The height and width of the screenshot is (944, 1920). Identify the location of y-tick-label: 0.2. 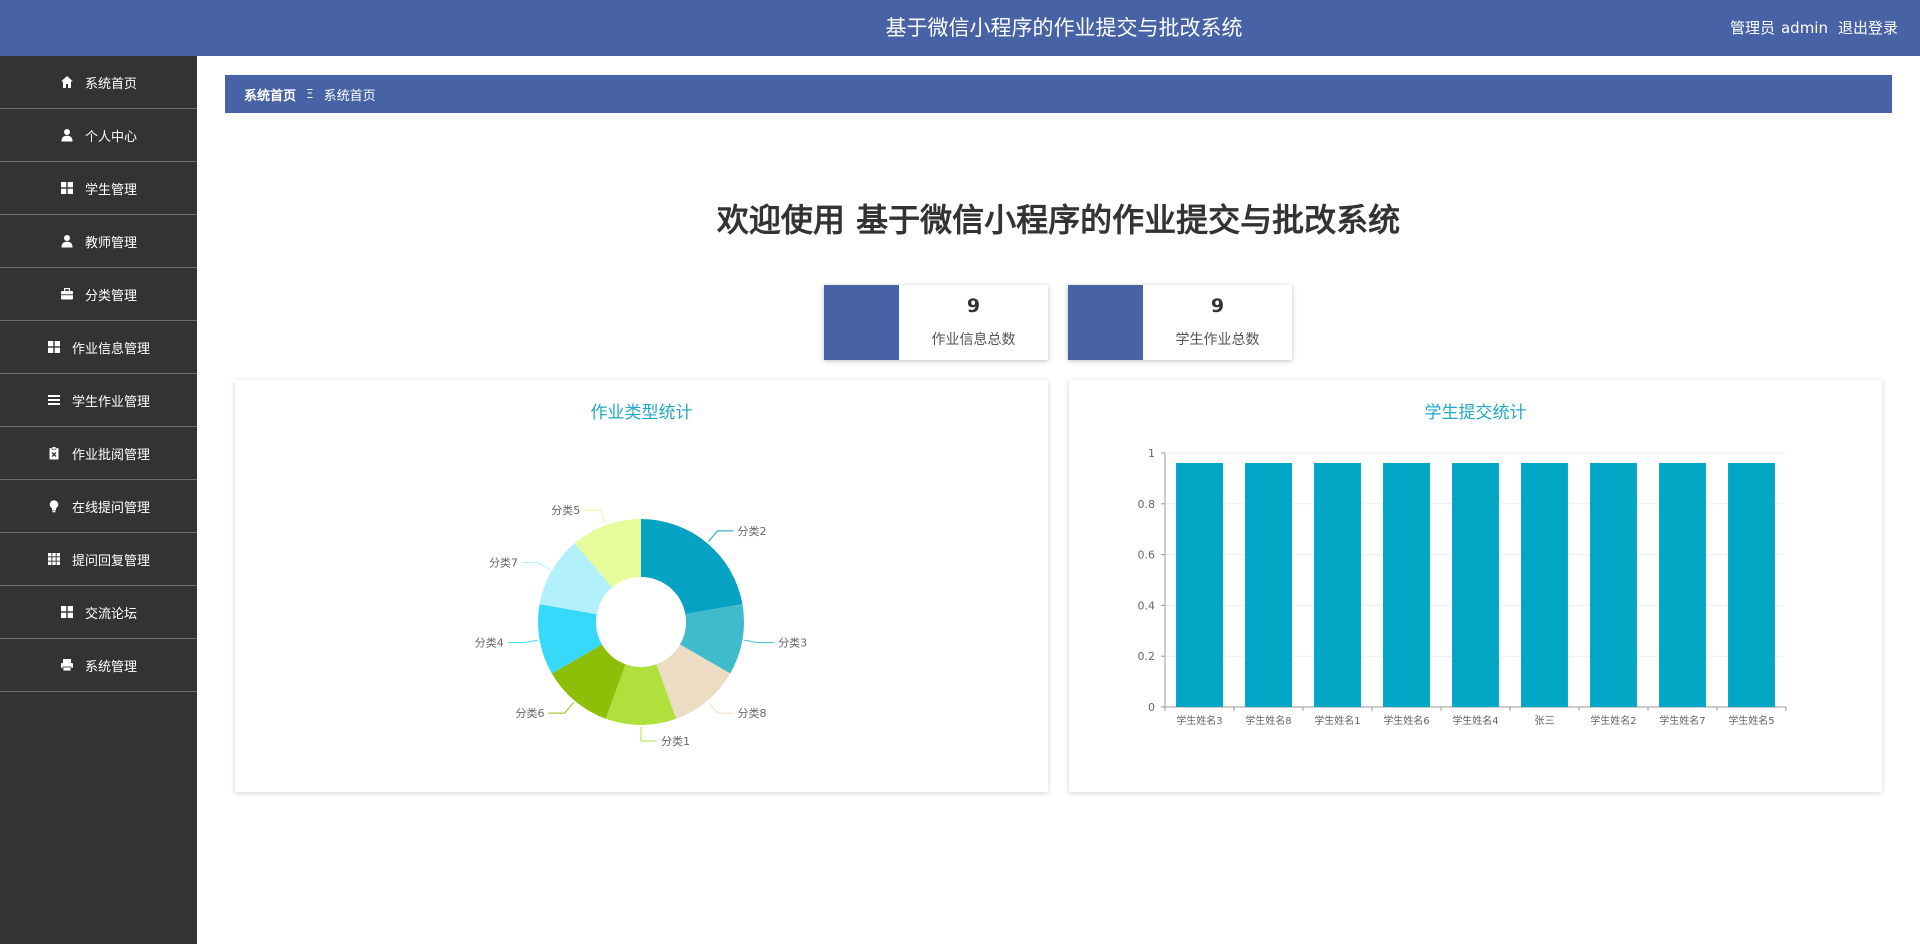
(1147, 656).